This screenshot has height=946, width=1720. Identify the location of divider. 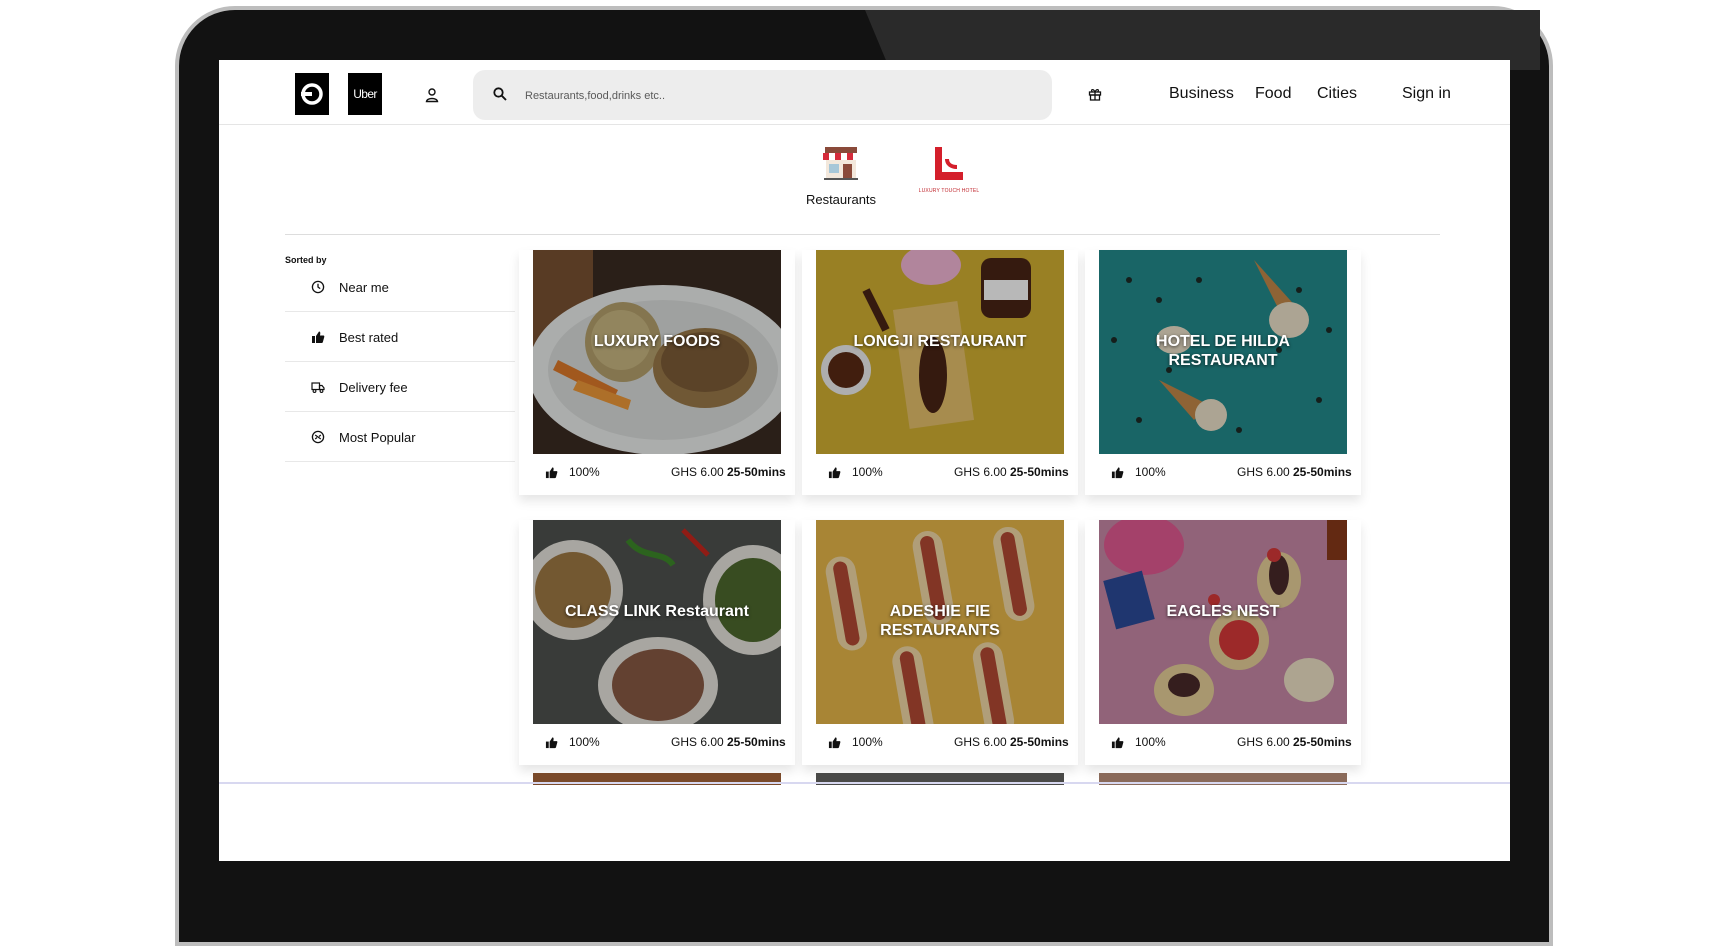
(862, 234).